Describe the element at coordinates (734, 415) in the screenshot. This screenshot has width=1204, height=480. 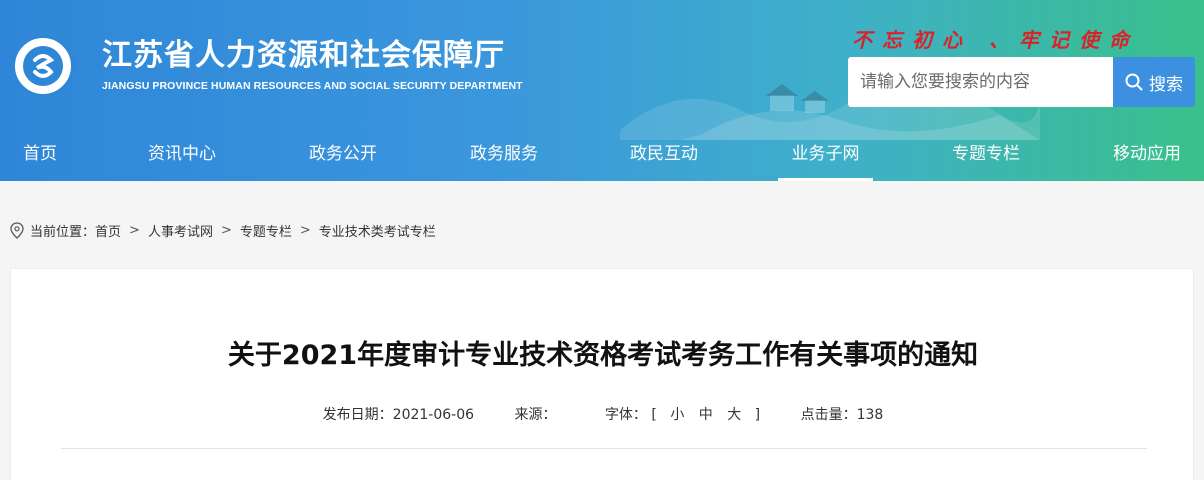
I see `font-size-large: 大` at that location.